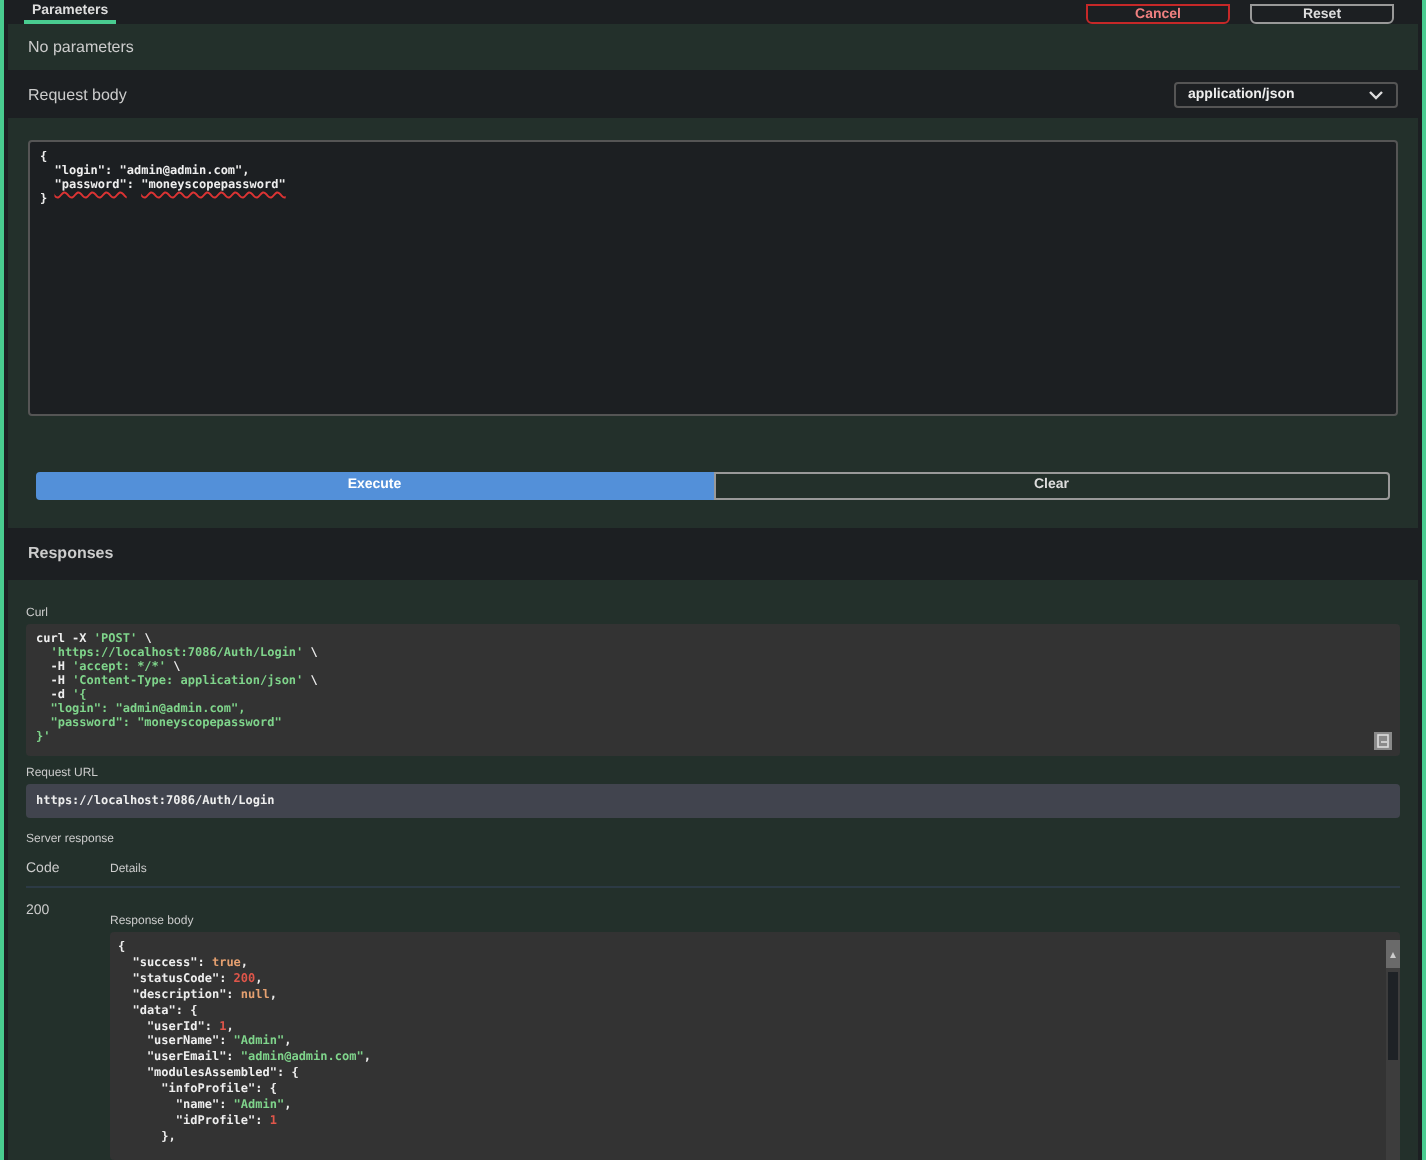  Describe the element at coordinates (1393, 1049) in the screenshot. I see `scrollbar-drawing` at that location.